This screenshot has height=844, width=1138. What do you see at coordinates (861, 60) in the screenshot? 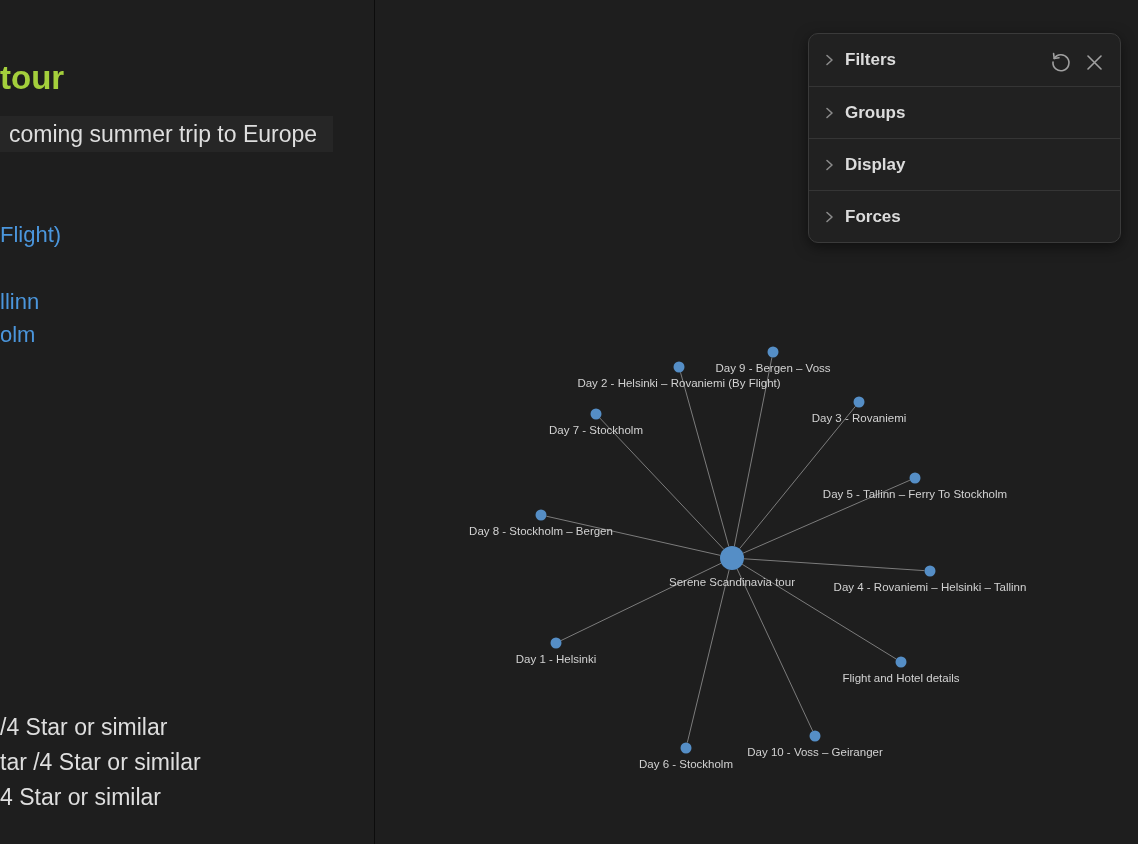
I see `section-header: Filters` at bounding box center [861, 60].